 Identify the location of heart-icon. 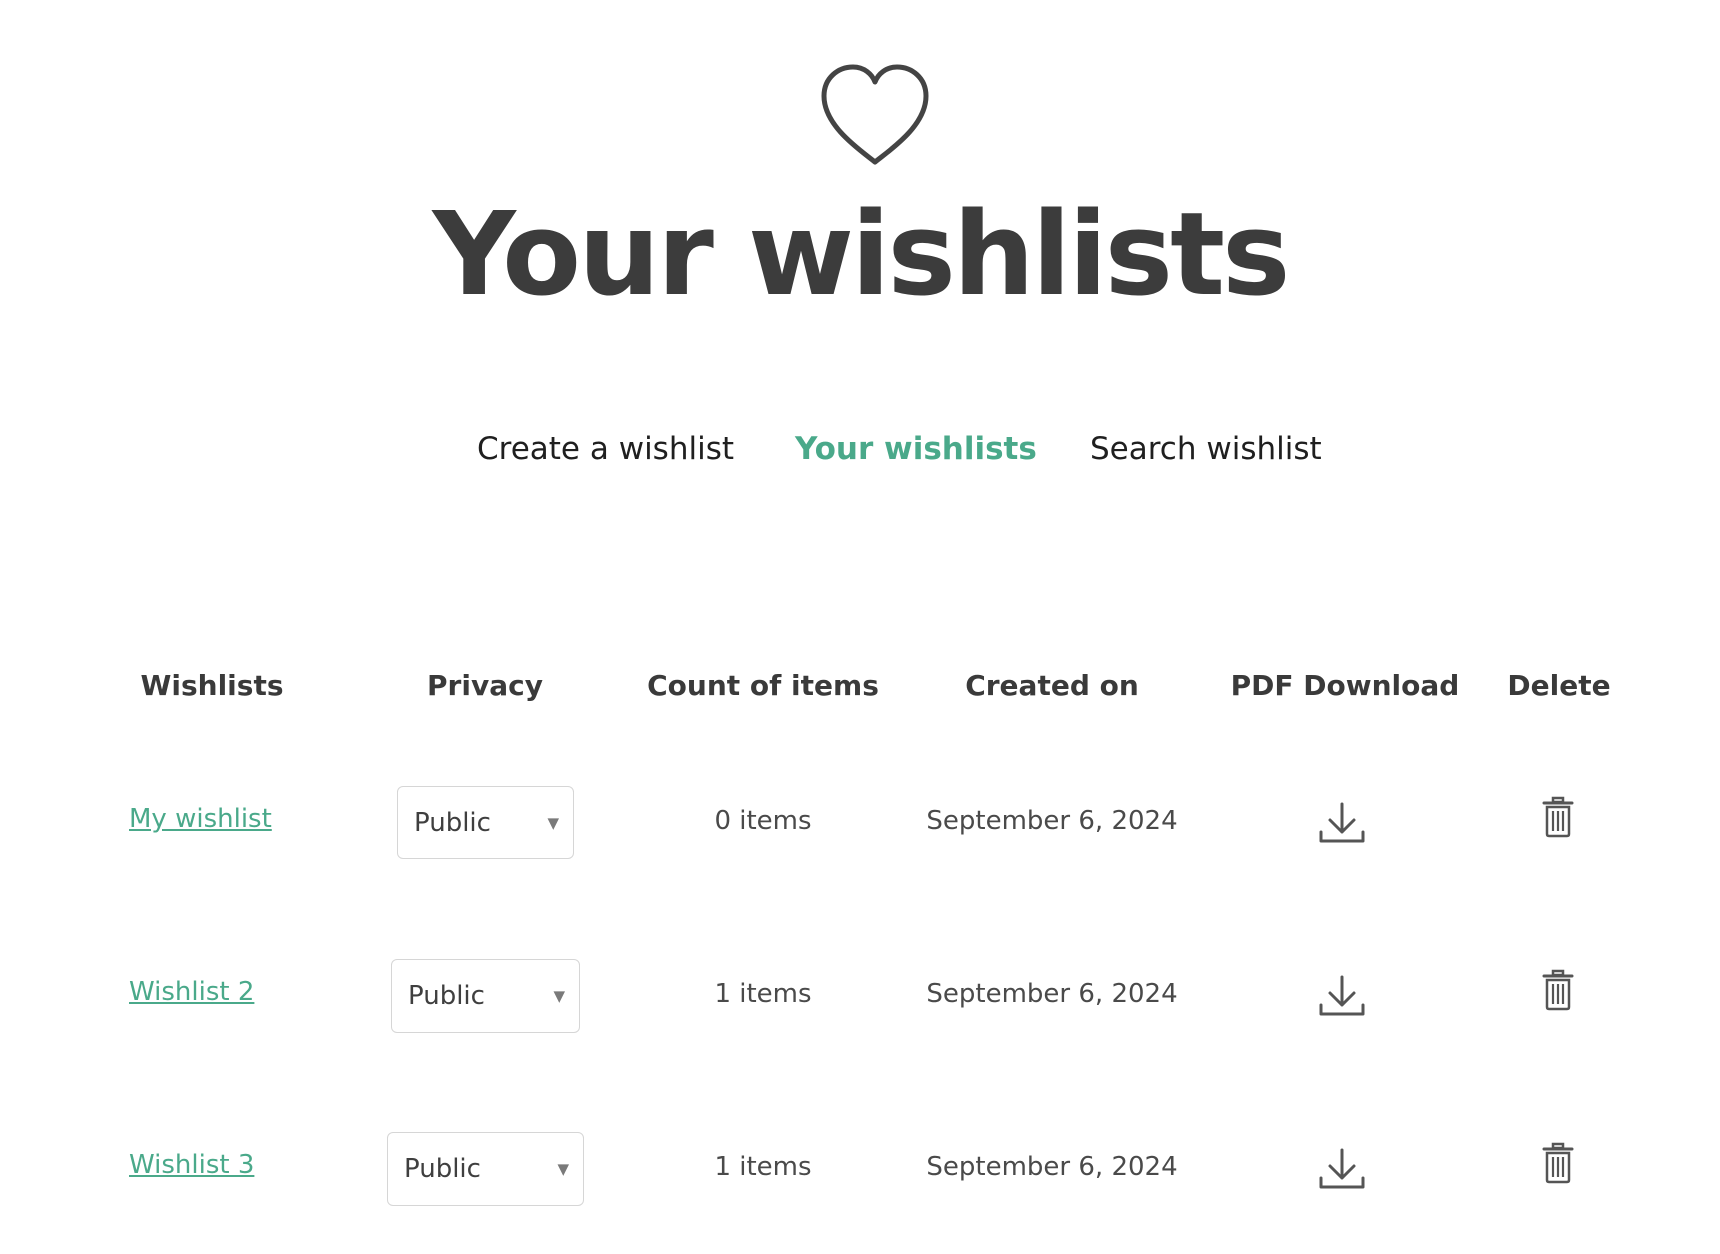
(875, 114).